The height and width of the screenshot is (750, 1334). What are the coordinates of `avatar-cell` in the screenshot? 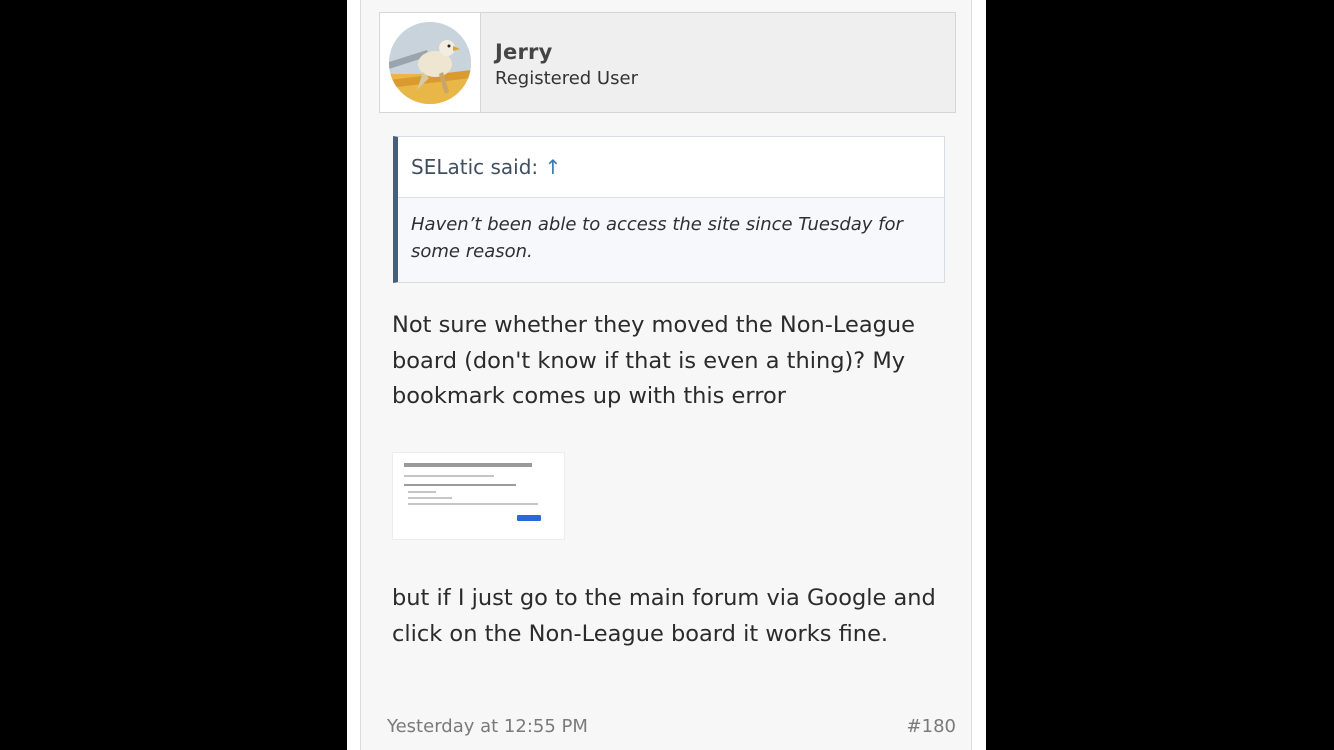 It's located at (430, 62).